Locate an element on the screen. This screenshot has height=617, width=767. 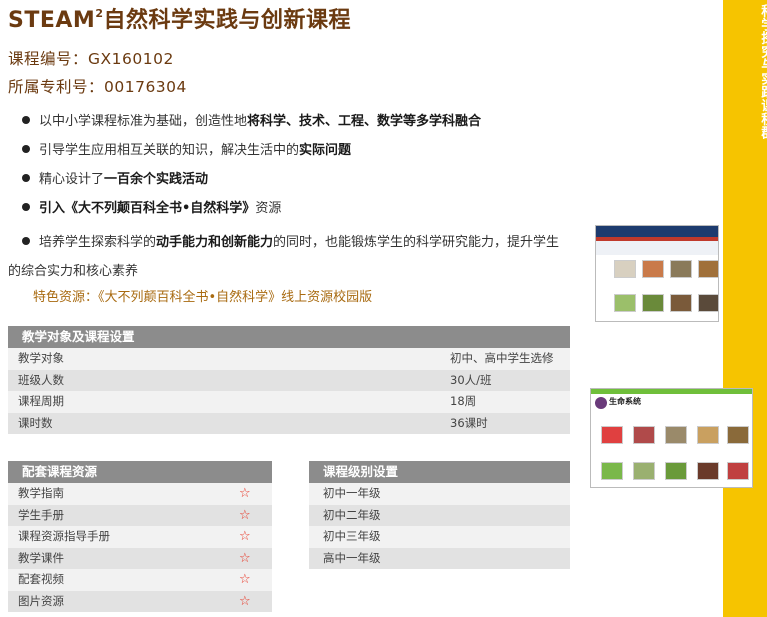
course-levels-table: 课程级别设置 初中一年级初中二年级初中三年级高中一年级 is located at coordinates (439, 515).